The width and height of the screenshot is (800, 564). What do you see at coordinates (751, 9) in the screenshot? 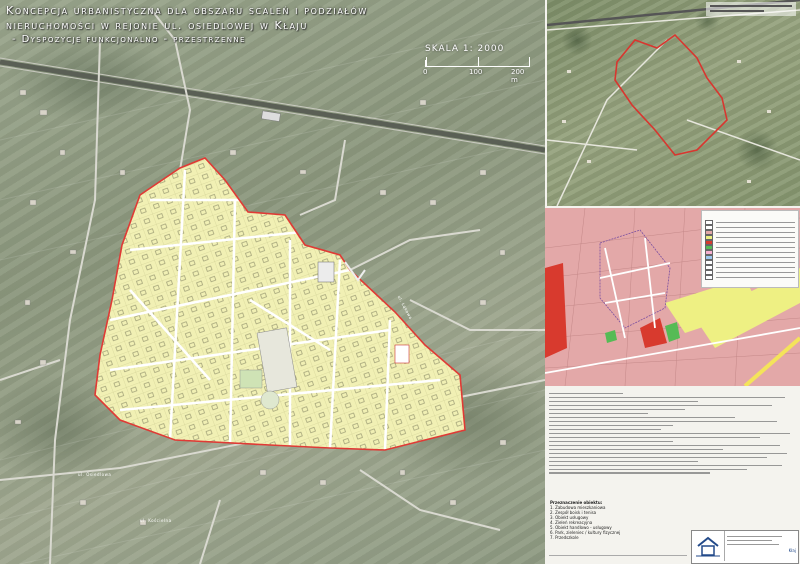
I see `locator-legend` at bounding box center [751, 9].